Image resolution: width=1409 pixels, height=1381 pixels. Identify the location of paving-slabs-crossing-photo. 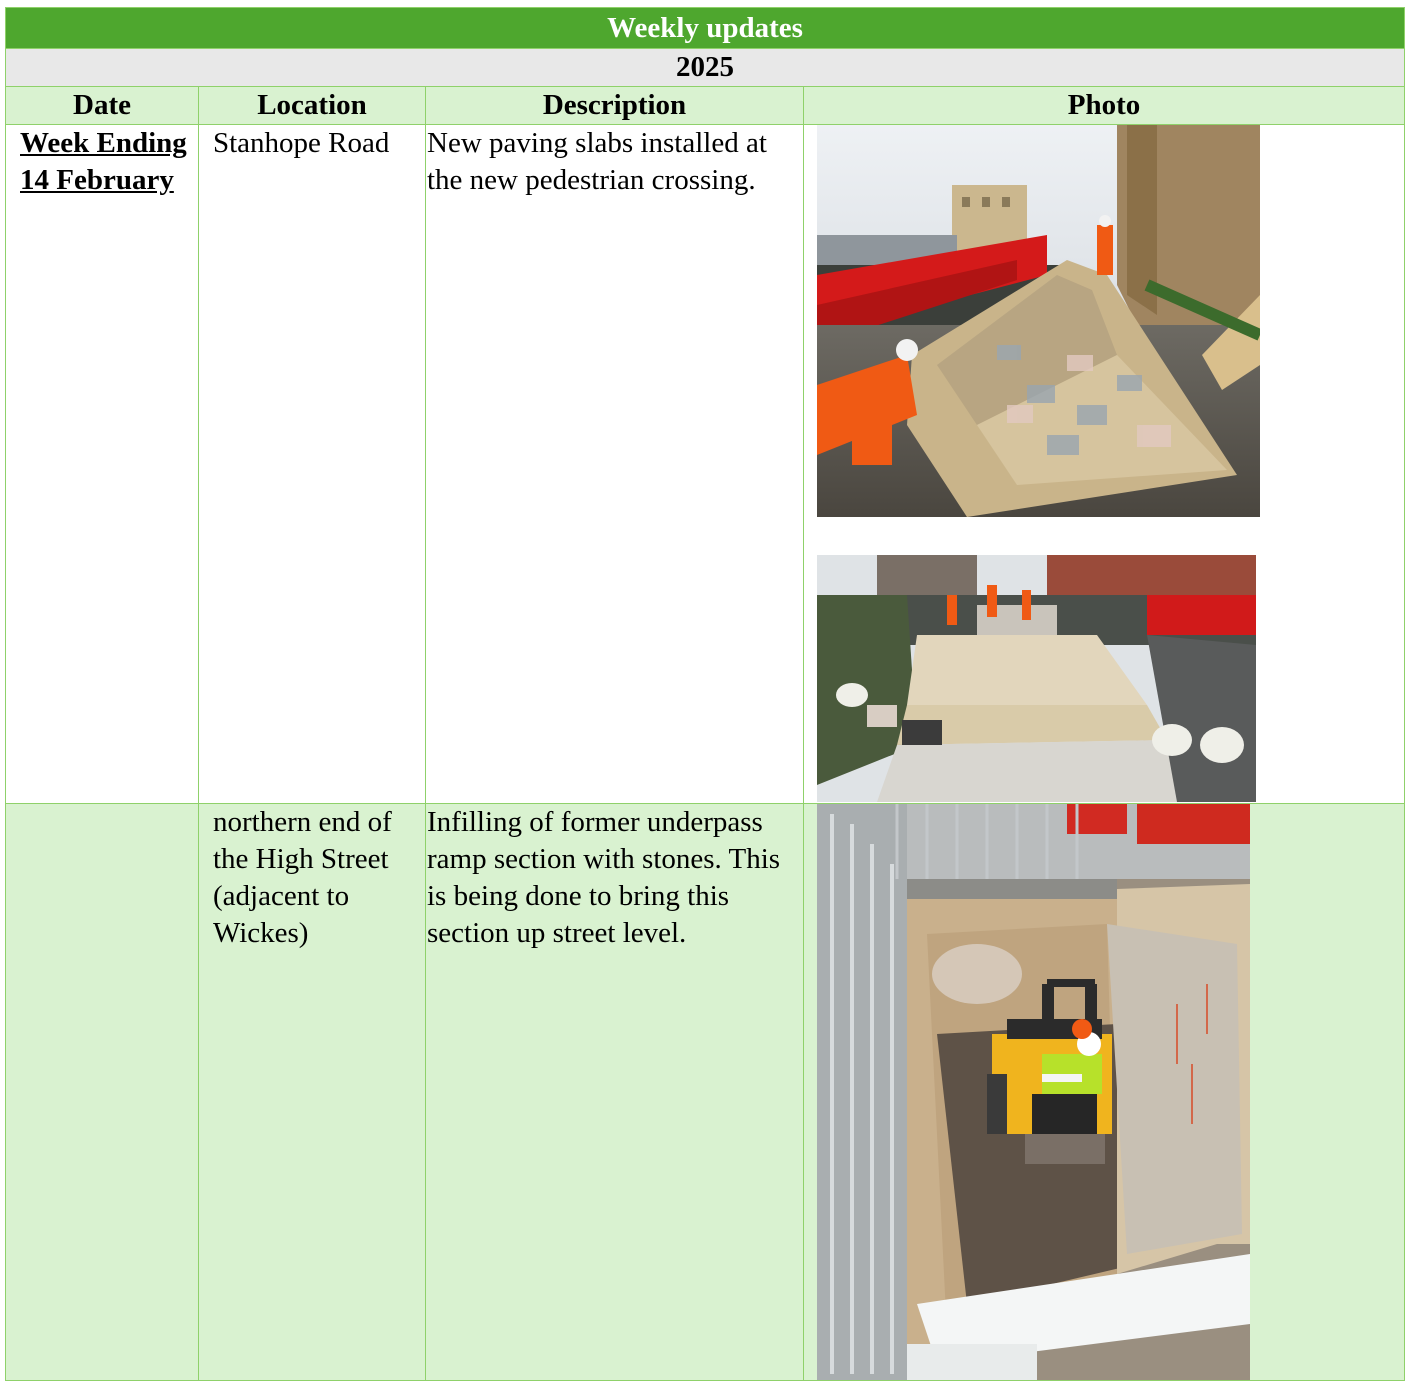
(1038, 321).